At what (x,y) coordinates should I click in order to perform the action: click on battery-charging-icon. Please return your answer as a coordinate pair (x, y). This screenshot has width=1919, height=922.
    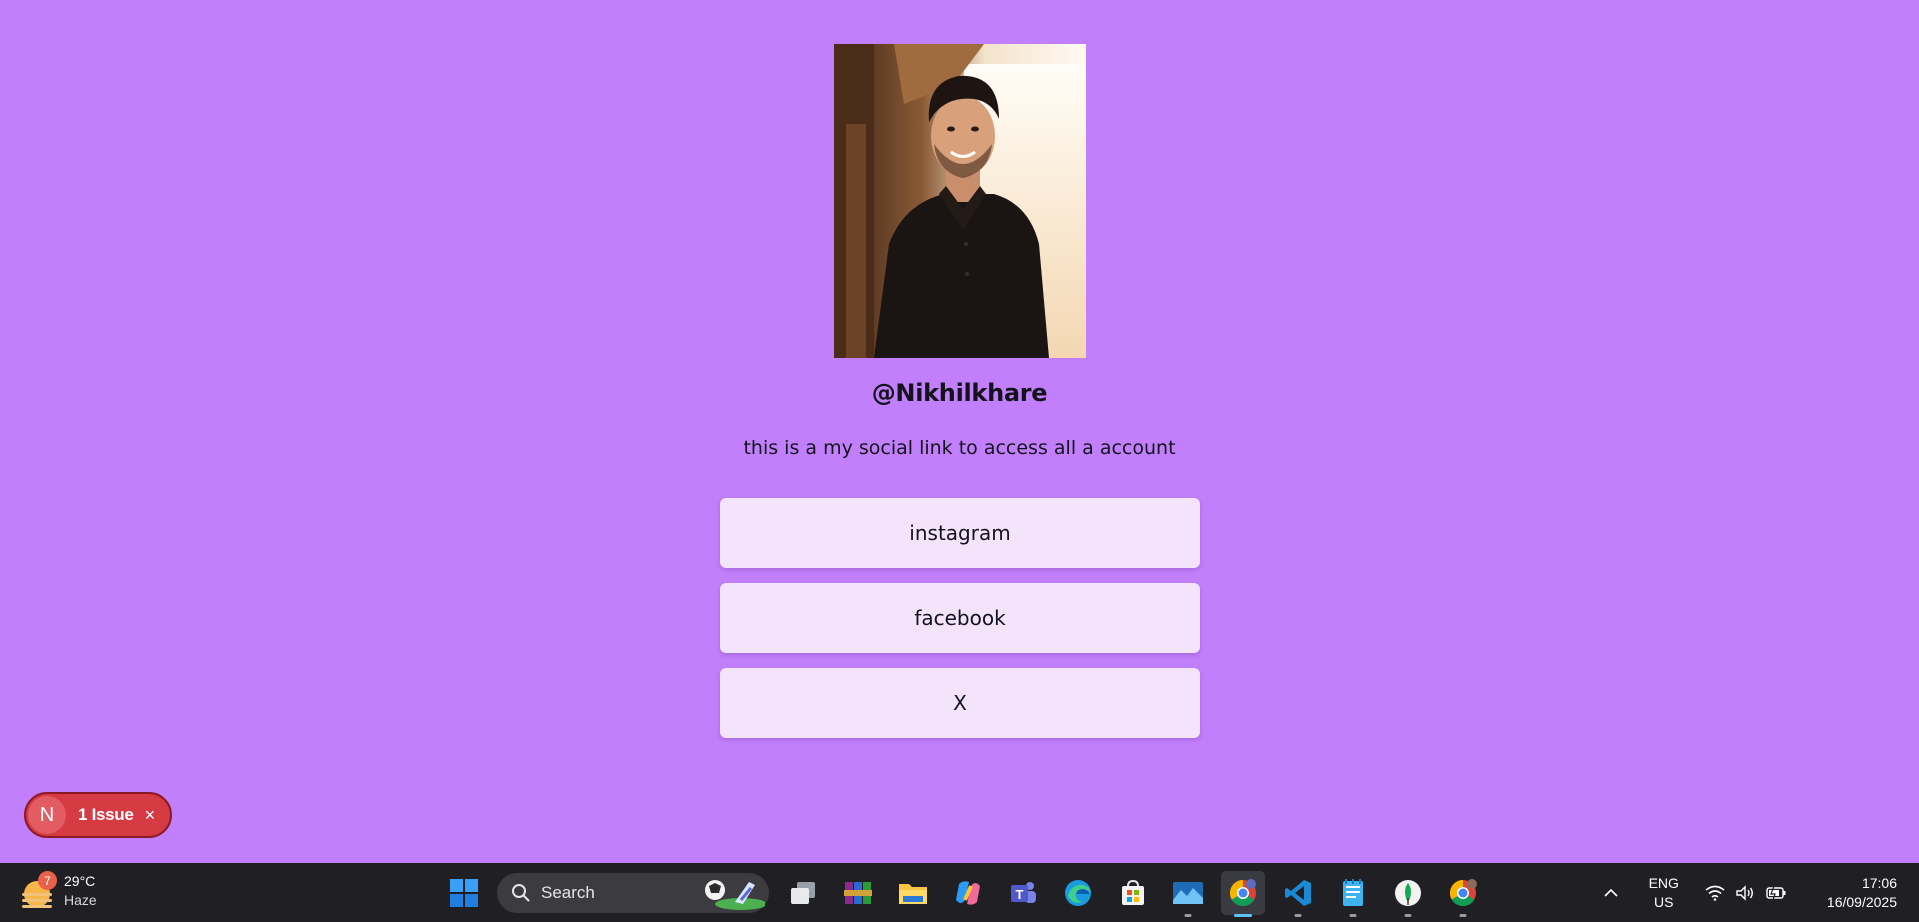
    Looking at the image, I should click on (1776, 893).